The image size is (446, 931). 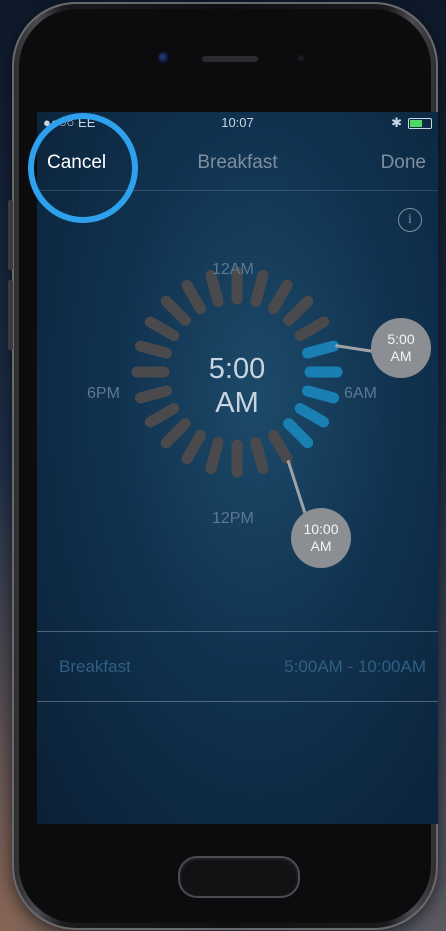 I want to click on earpiece-speaker, so click(x=230, y=59).